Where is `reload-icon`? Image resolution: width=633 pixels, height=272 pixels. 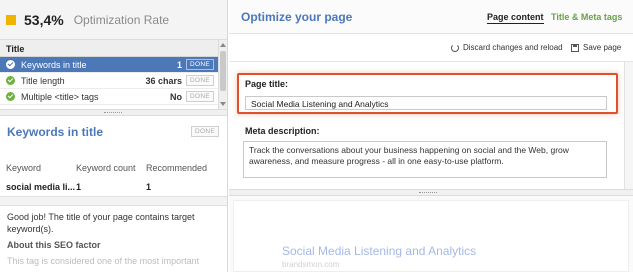 reload-icon is located at coordinates (455, 47).